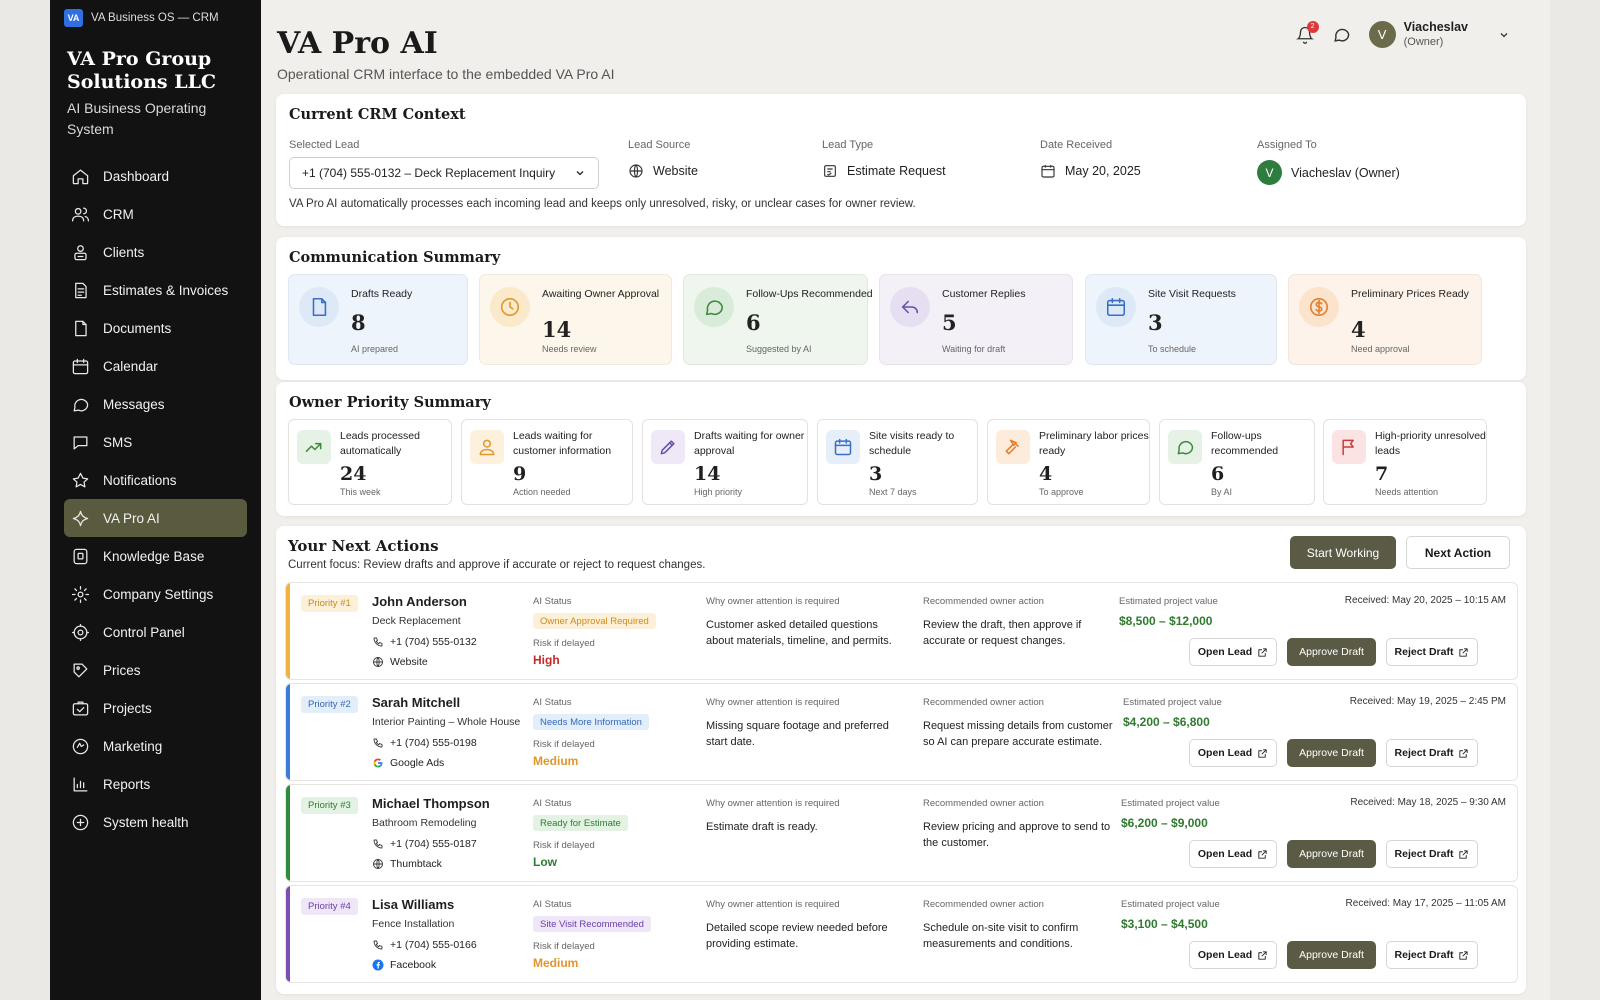 The height and width of the screenshot is (1000, 1600). I want to click on lead-phone: +1 (704) 555-0198, so click(424, 743).